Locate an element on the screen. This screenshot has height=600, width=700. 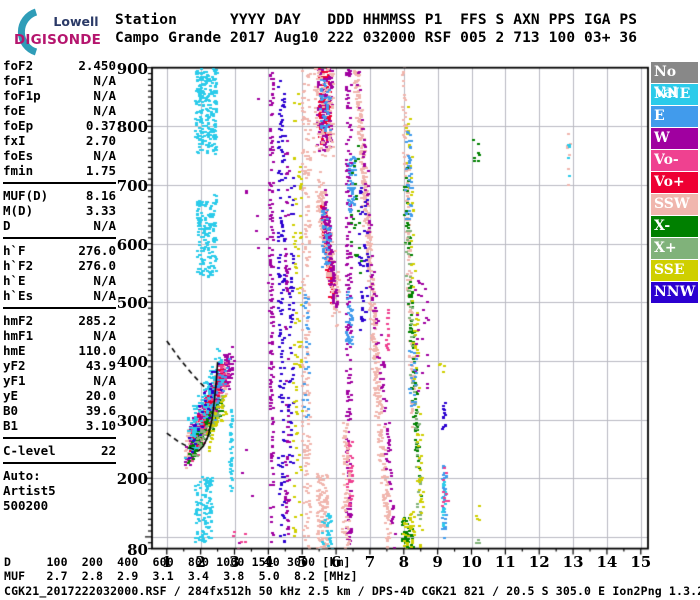
param-value: 39.6 is located at coordinates (100, 410).